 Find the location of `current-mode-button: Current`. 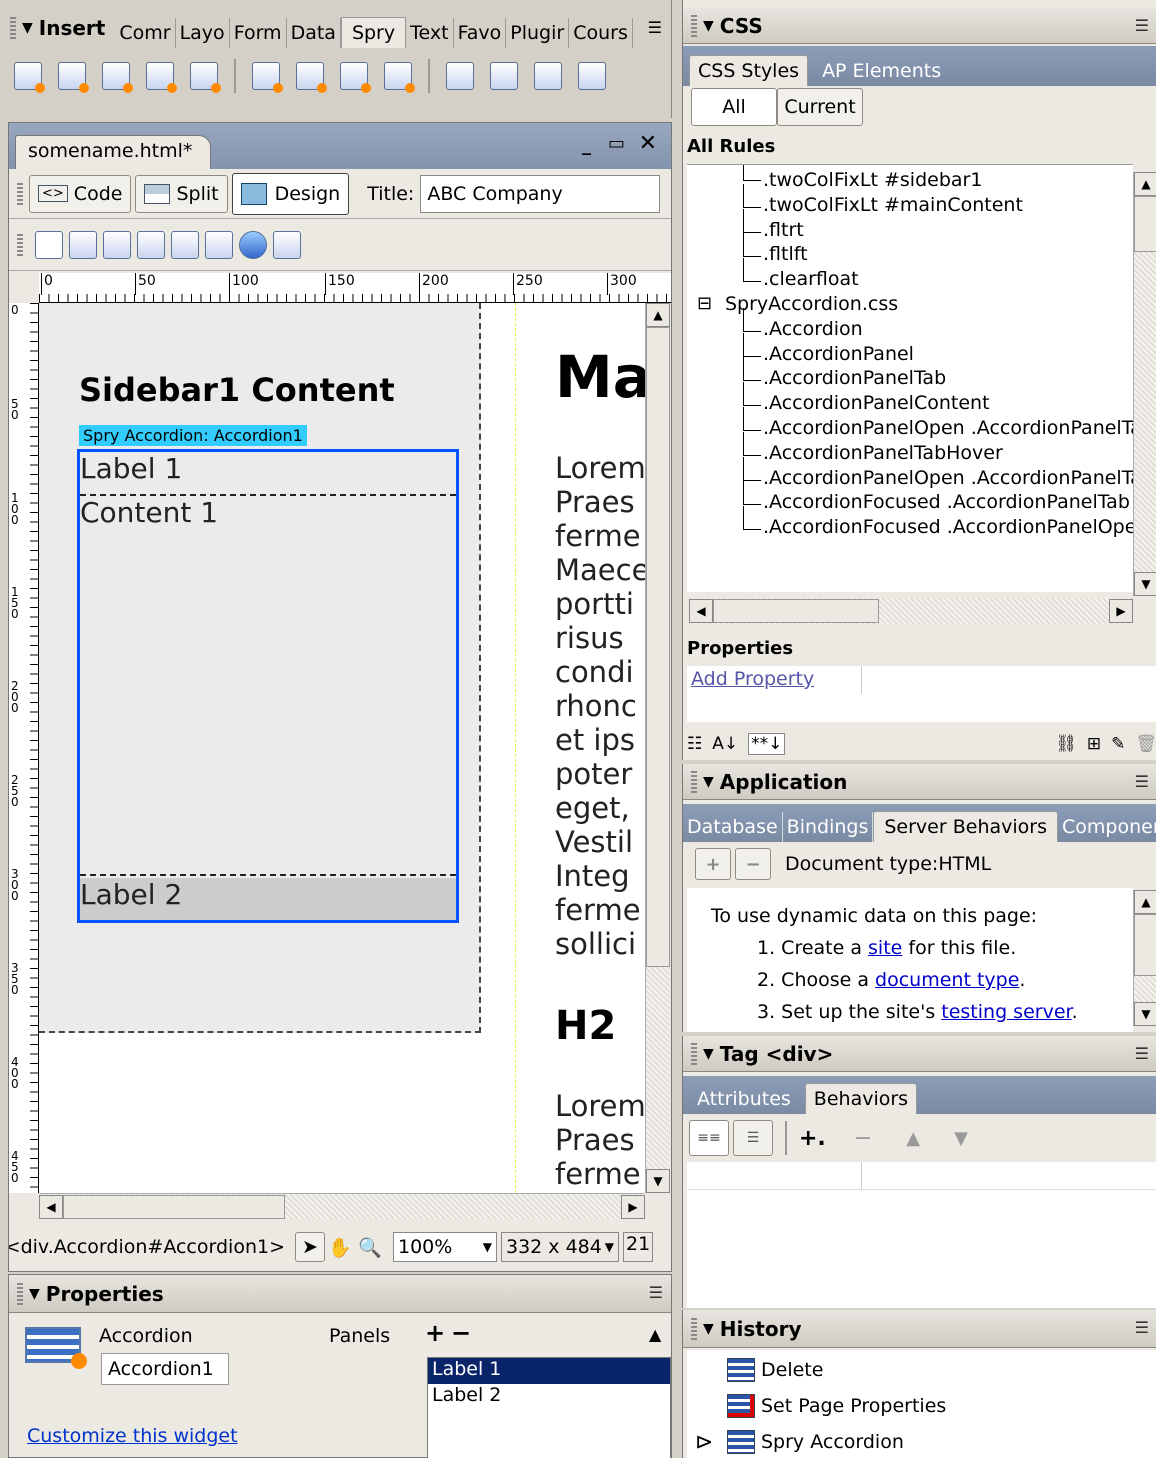

current-mode-button: Current is located at coordinates (820, 107).